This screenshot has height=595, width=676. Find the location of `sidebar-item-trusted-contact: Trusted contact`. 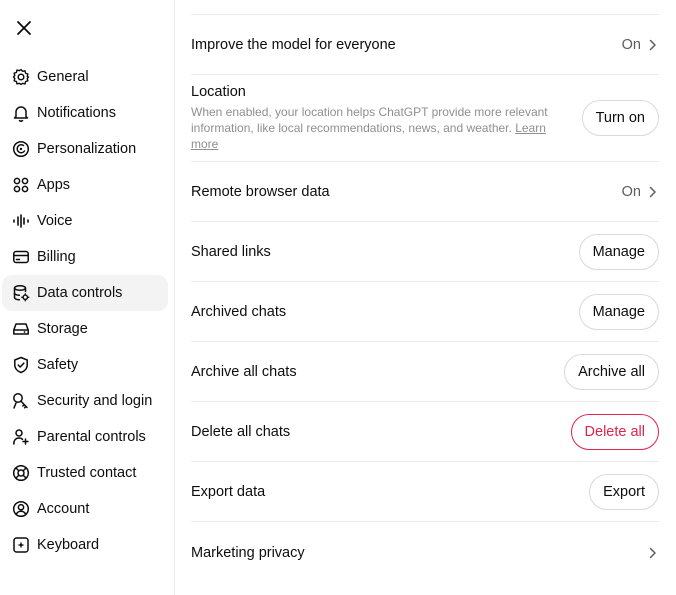

sidebar-item-trusted-contact: Trusted contact is located at coordinates (85, 473).